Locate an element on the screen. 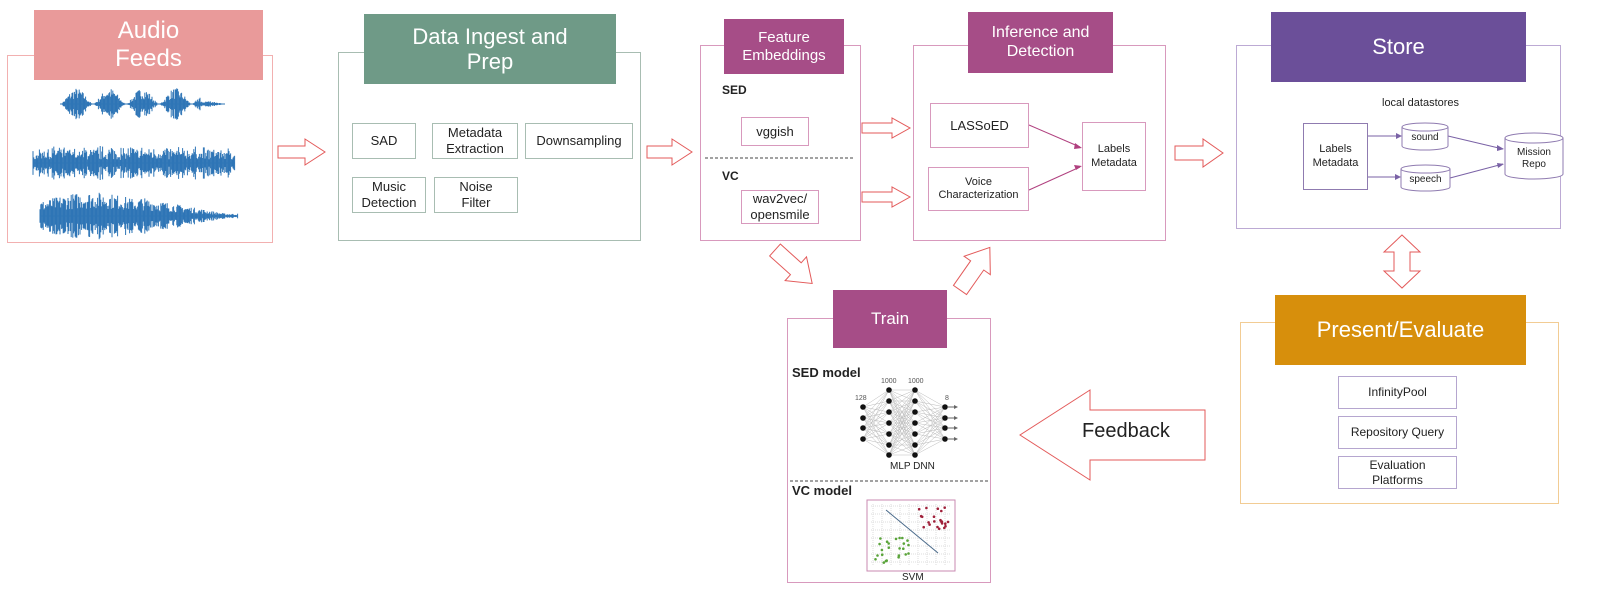 The height and width of the screenshot is (600, 1600). arrow-inference-to-store is located at coordinates (1199, 153).